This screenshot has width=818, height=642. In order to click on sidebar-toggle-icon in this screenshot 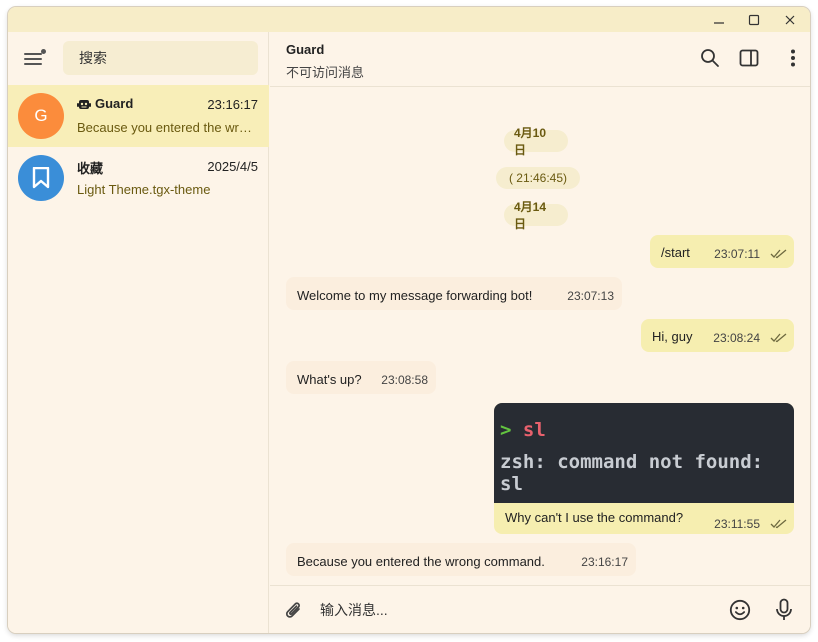, I will do `click(749, 58)`.